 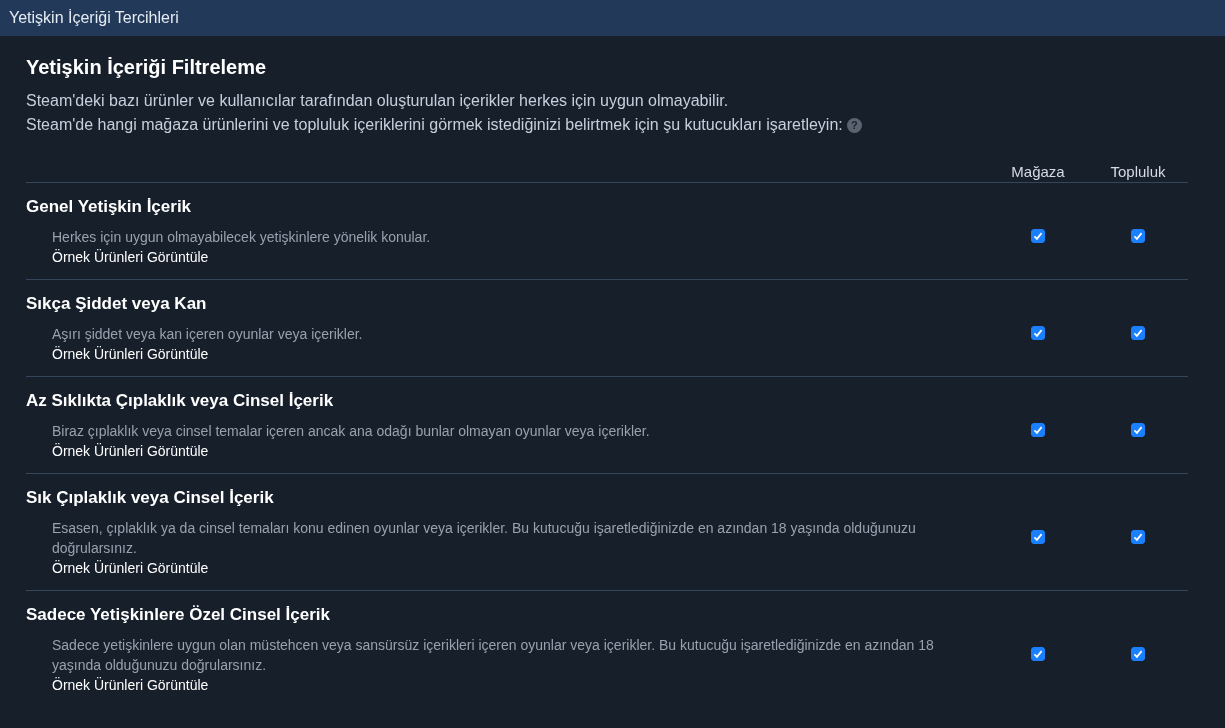 What do you see at coordinates (377, 101) in the screenshot?
I see `intro-text: Steam'deki bazı ürünler ve kullanıcılar tarafından oluşturulan içerikler herkes için uygun olmayabilir.` at bounding box center [377, 101].